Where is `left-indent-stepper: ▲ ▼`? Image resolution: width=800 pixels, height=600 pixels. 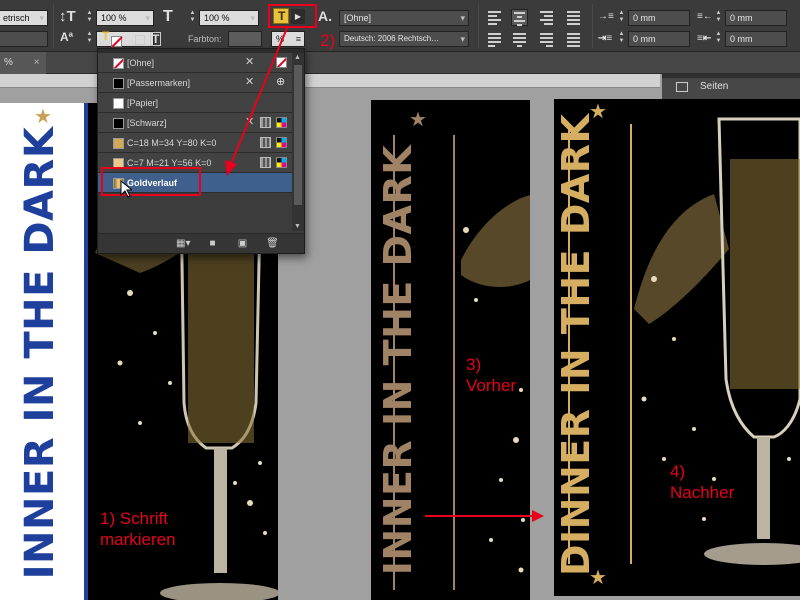
left-indent-stepper: ▲ ▼ is located at coordinates (621, 18).